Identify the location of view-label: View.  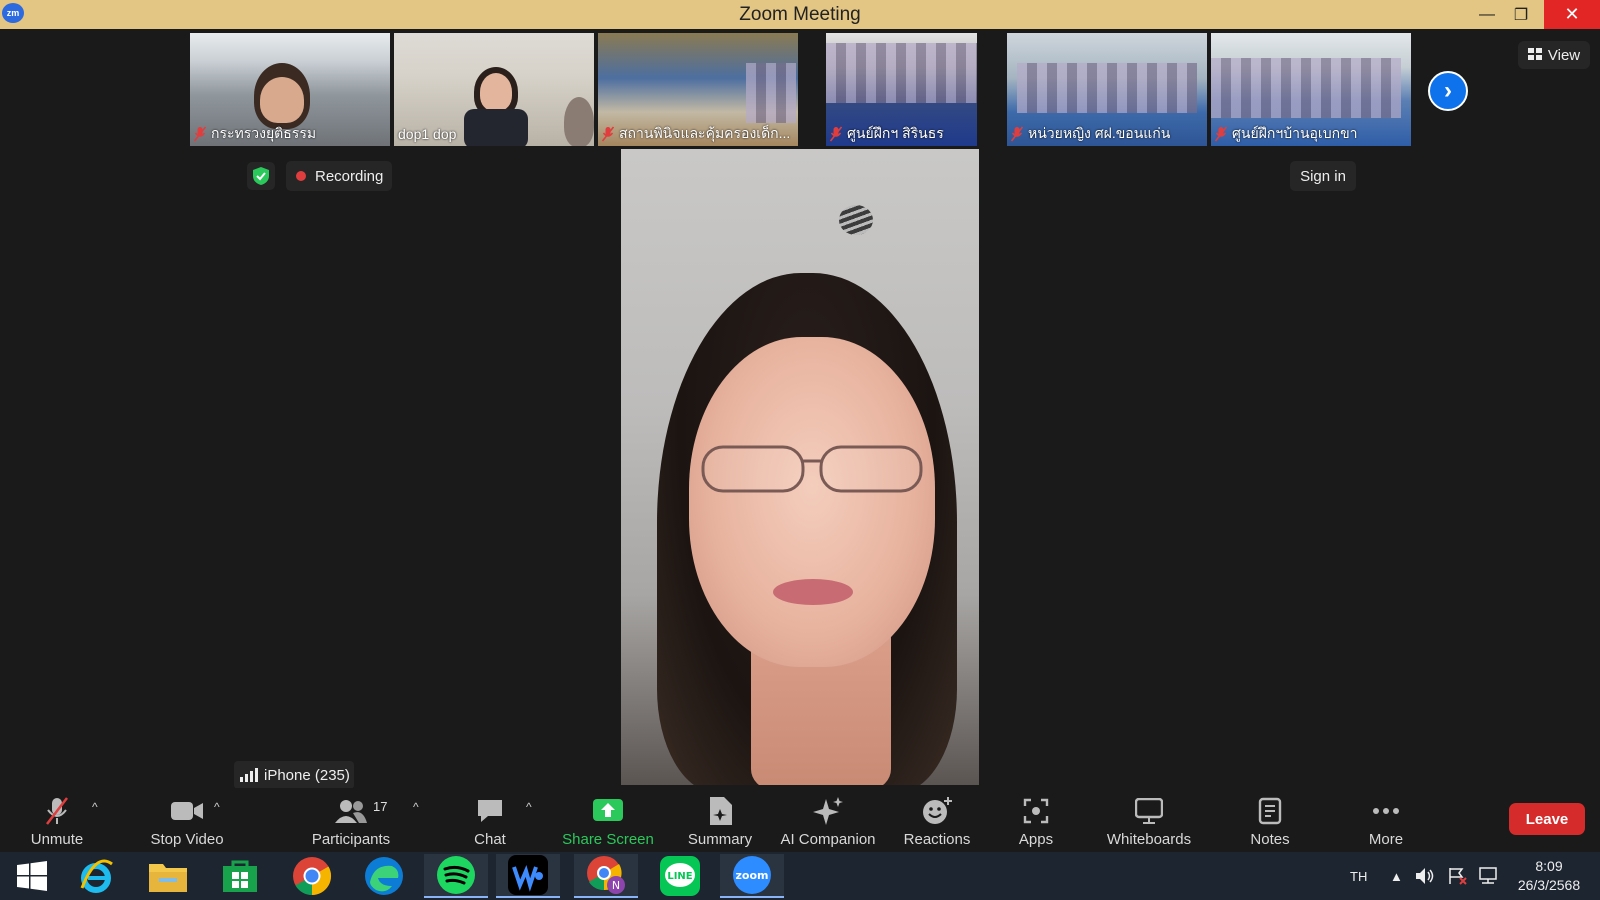
(1564, 55).